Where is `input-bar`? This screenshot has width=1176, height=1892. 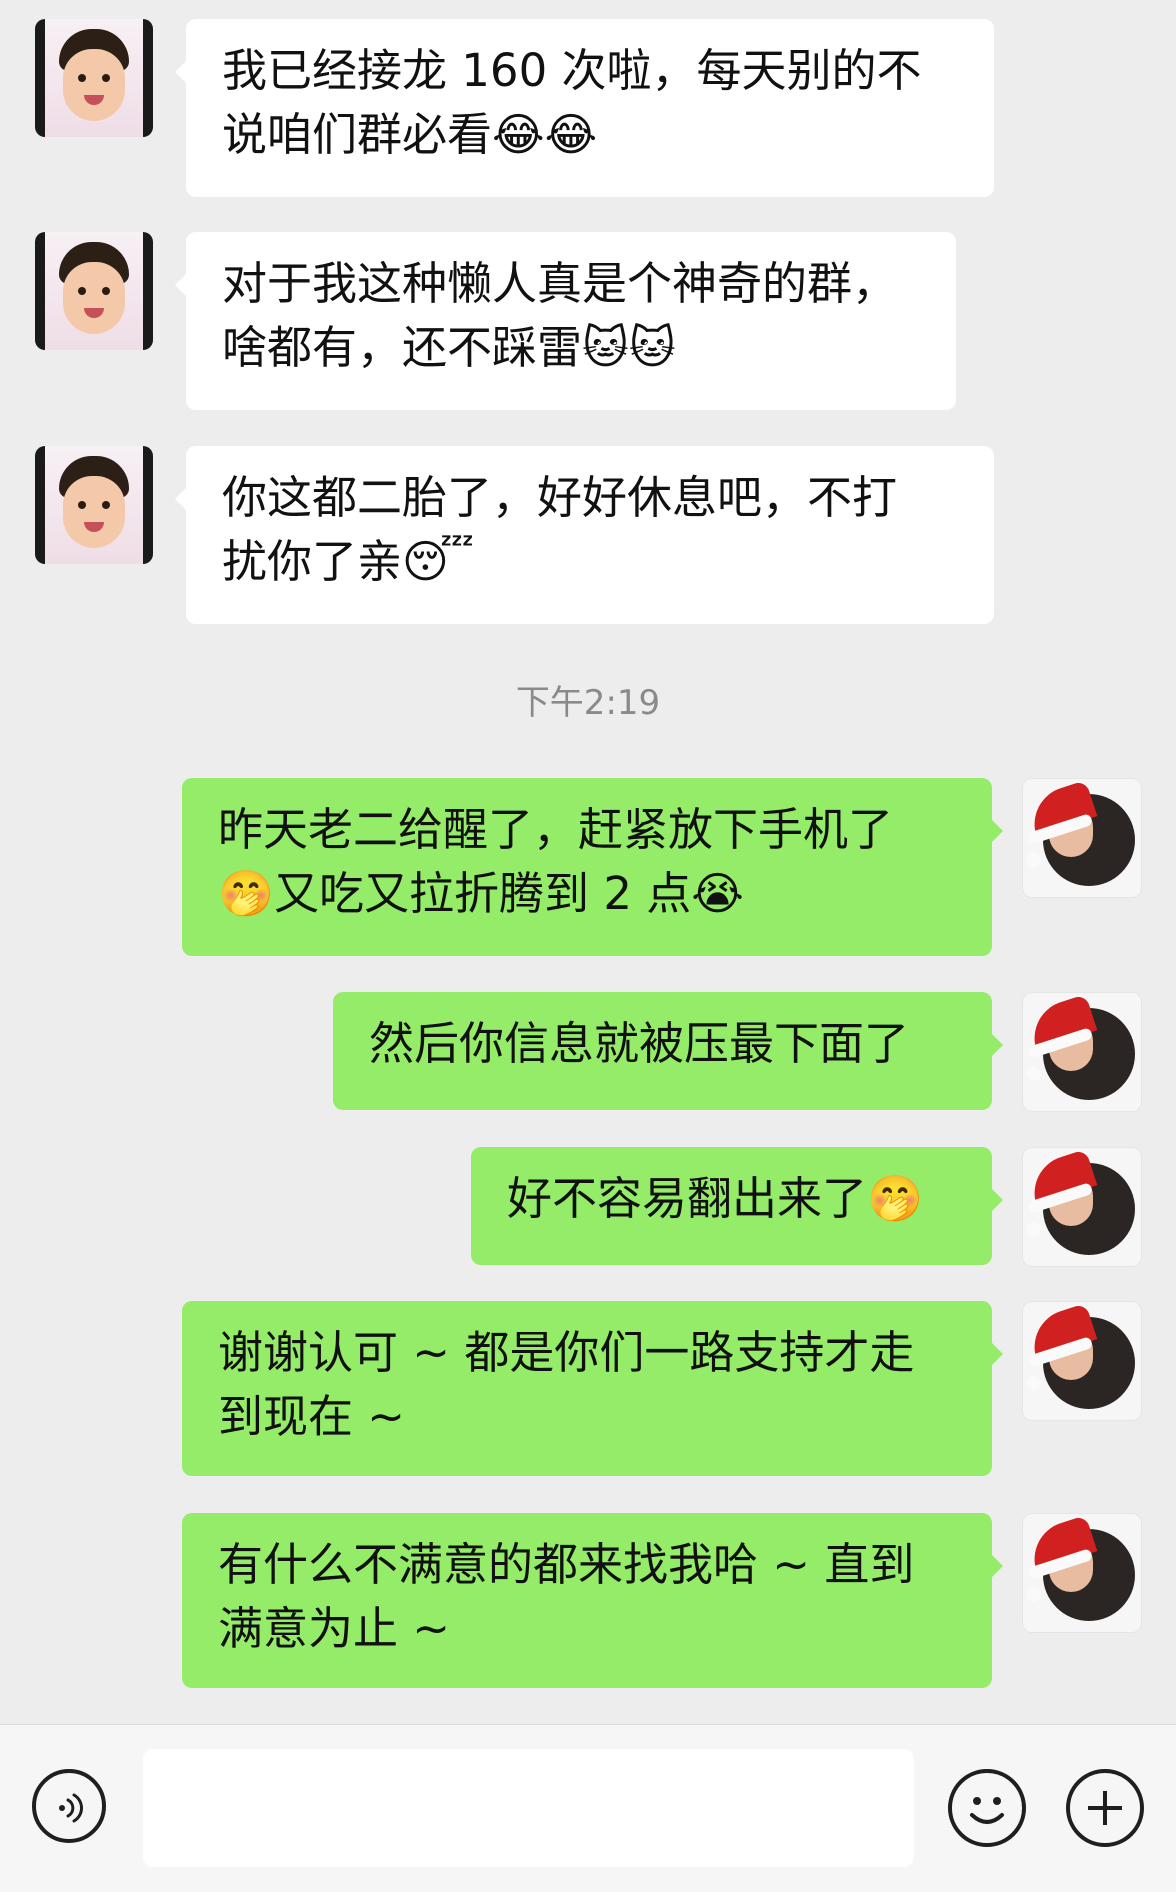
input-bar is located at coordinates (588, 1808).